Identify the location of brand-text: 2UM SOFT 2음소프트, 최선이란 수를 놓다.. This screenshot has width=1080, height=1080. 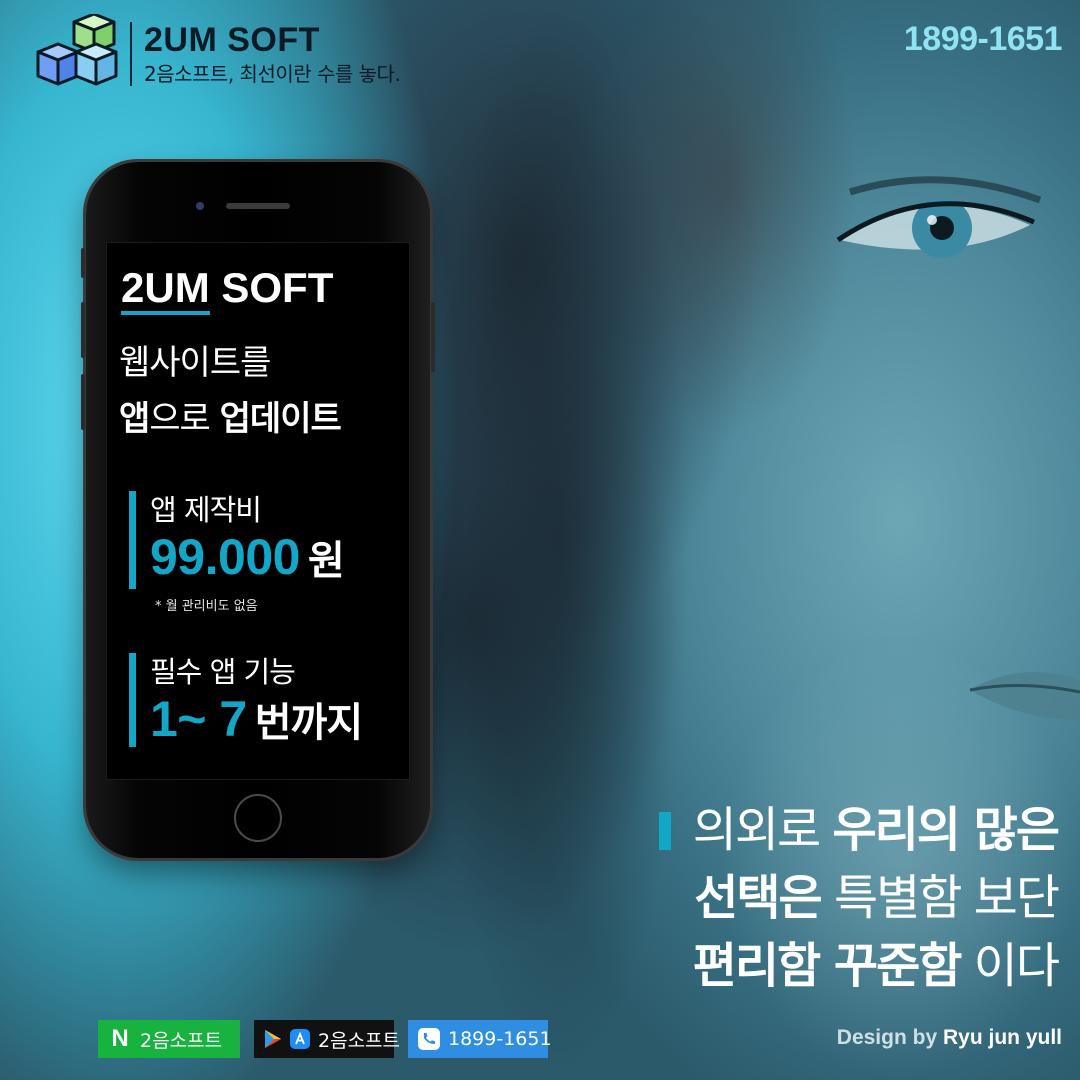
(272, 54).